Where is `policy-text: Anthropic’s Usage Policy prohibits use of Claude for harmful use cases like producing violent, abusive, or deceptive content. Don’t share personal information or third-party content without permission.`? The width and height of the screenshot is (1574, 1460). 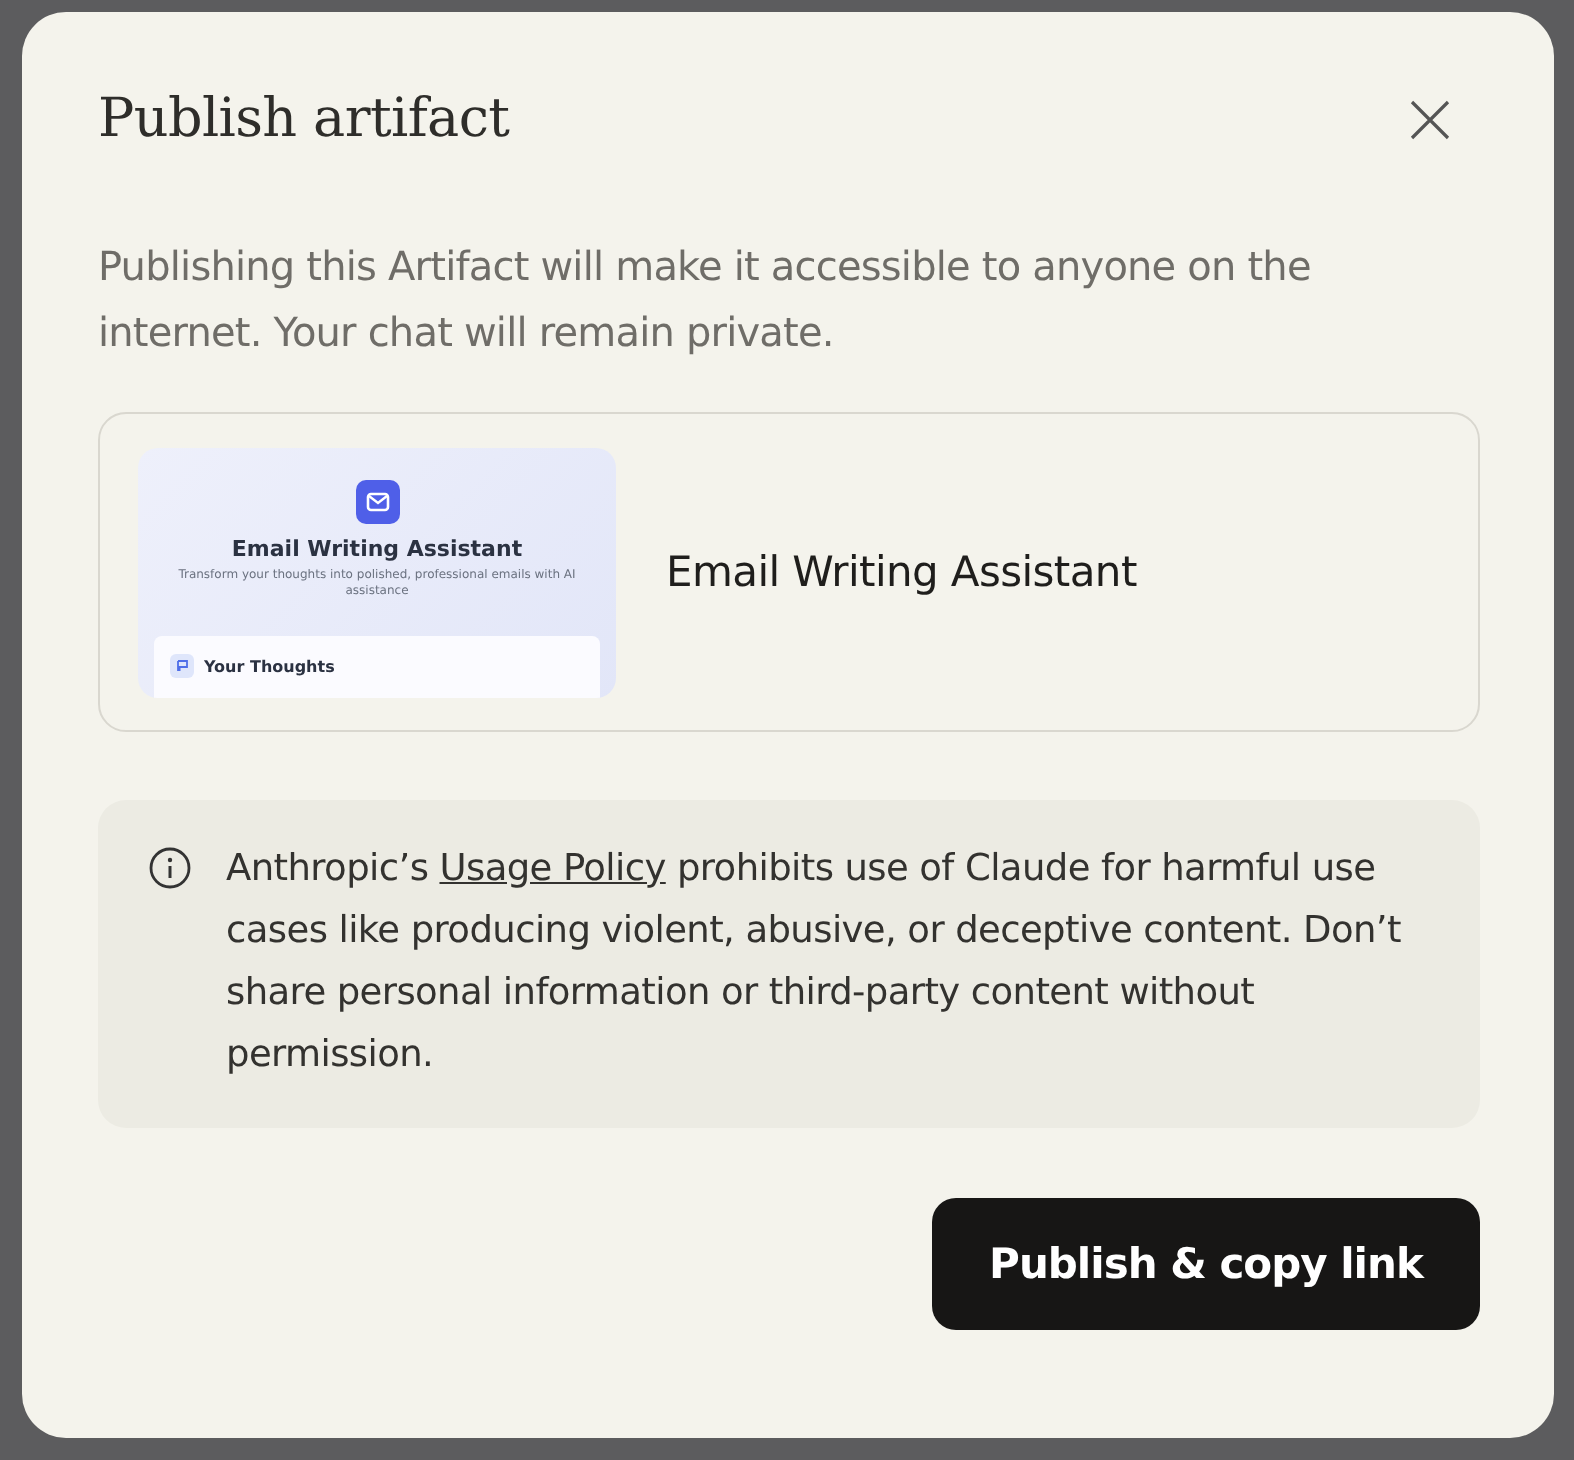
policy-text: Anthropic’s Usage Policy prohibits use of Claude for harmful use cases like producing violent, abusive, or deceptive content. Don’t share personal information or third-party content without permission. is located at coordinates (814, 963).